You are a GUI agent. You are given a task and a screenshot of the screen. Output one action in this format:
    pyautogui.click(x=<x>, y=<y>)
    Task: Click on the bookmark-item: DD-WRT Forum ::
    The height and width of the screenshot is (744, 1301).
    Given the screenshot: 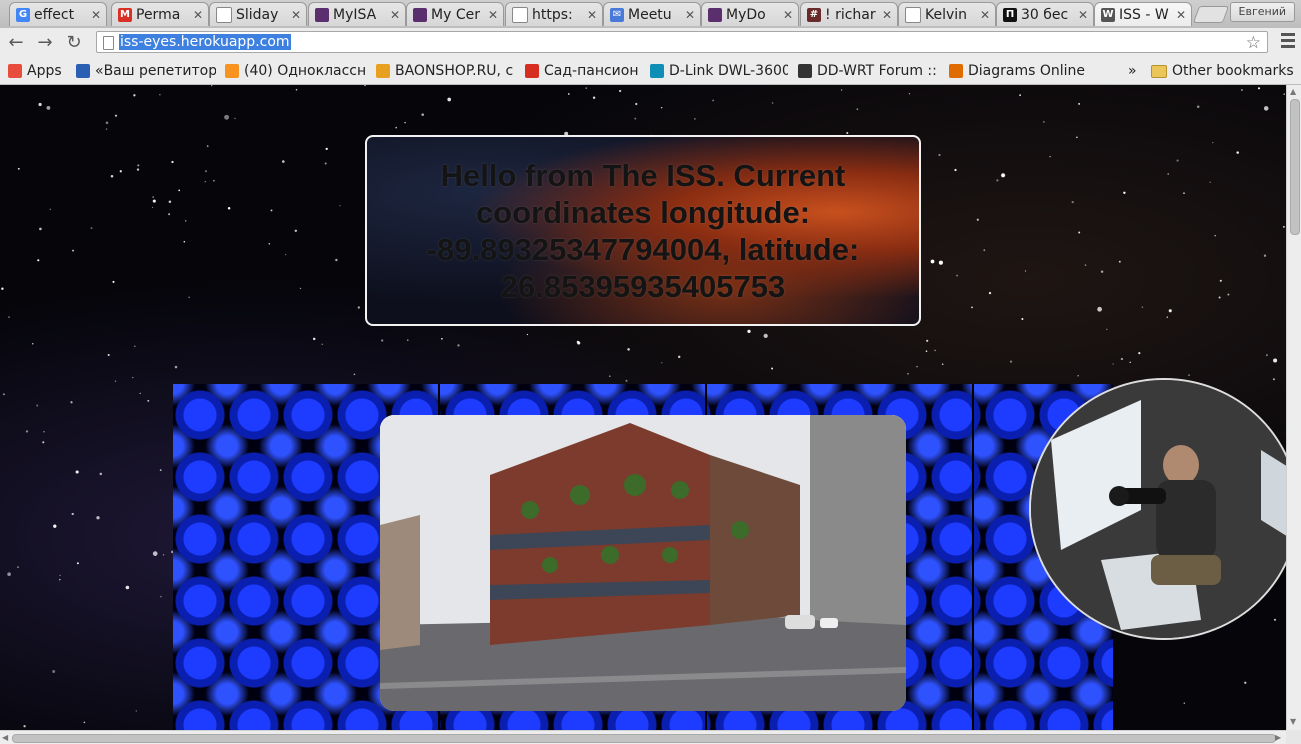 What is the action you would take?
    pyautogui.click(x=868, y=71)
    